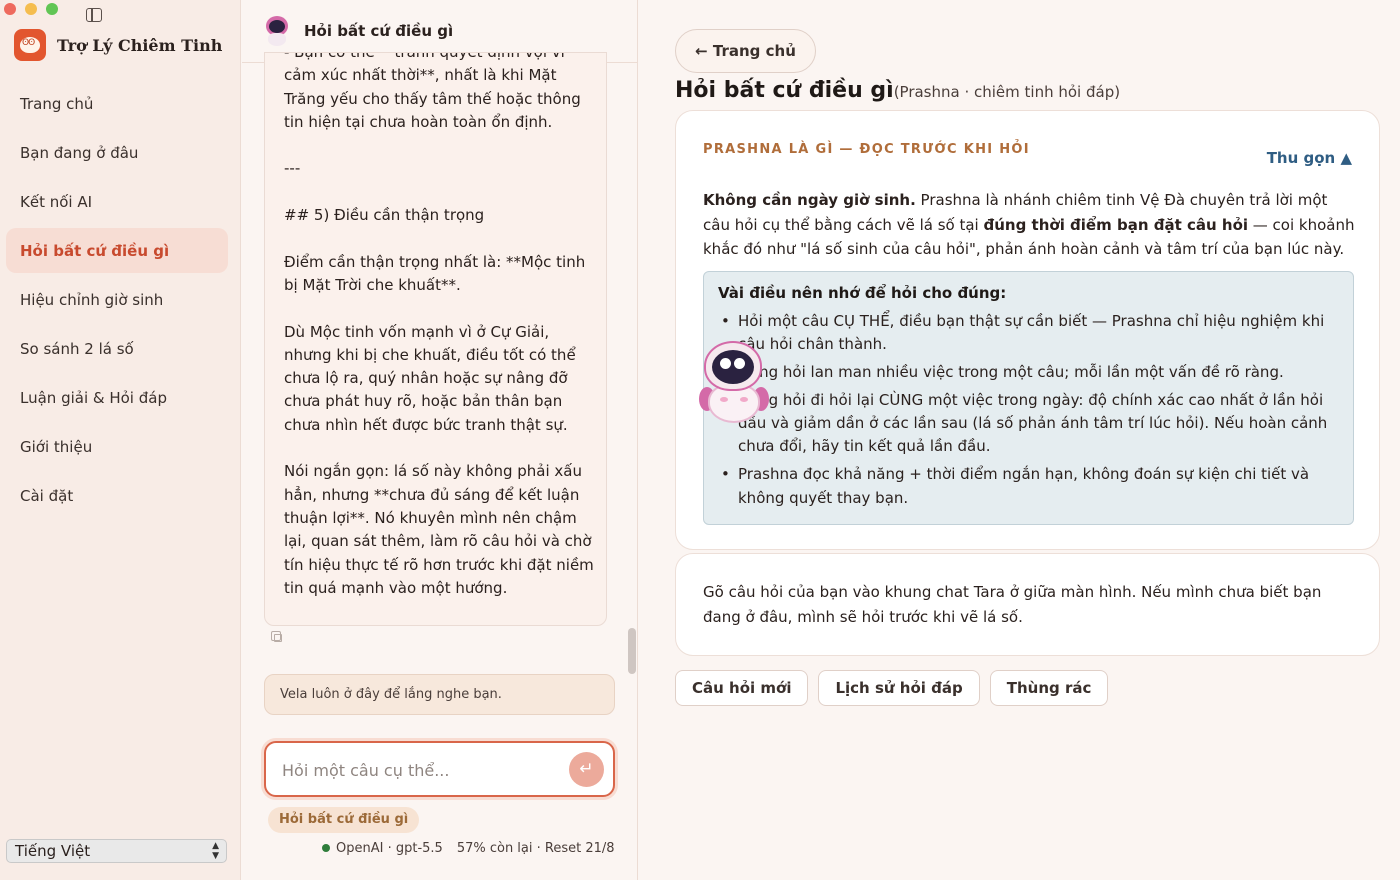  What do you see at coordinates (422, 770) in the screenshot?
I see `chat-input` at bounding box center [422, 770].